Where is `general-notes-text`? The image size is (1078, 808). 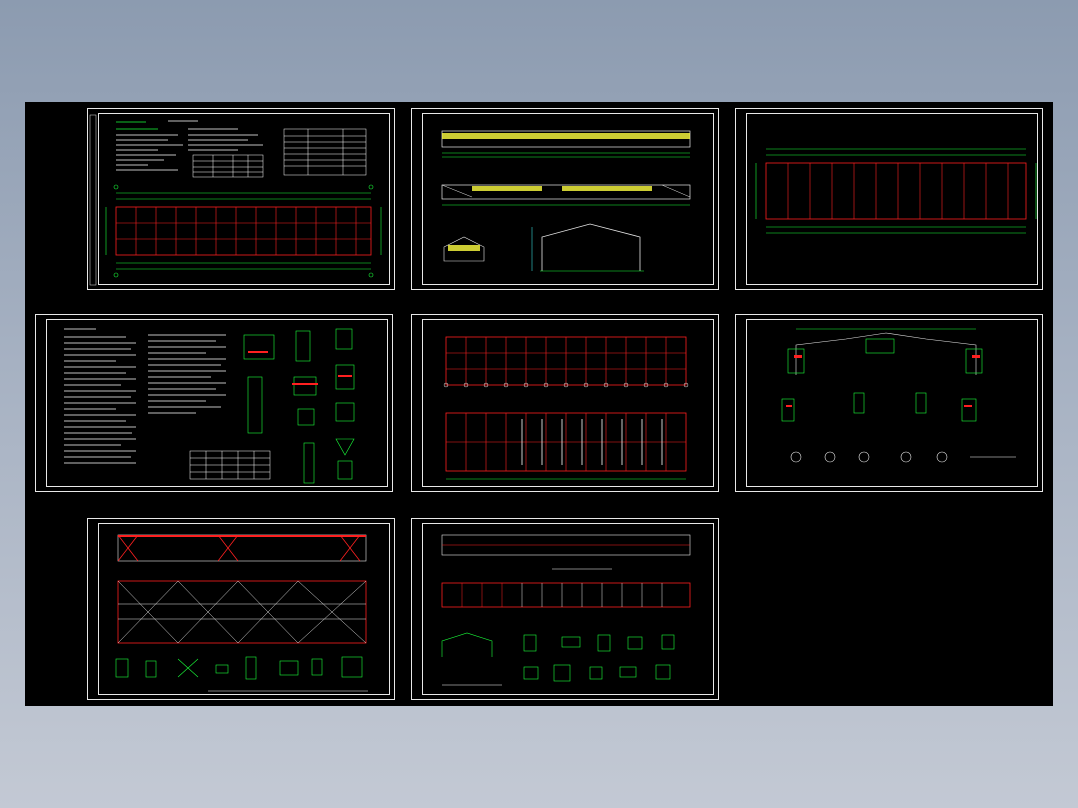
general-notes-text is located at coordinates (189, 145).